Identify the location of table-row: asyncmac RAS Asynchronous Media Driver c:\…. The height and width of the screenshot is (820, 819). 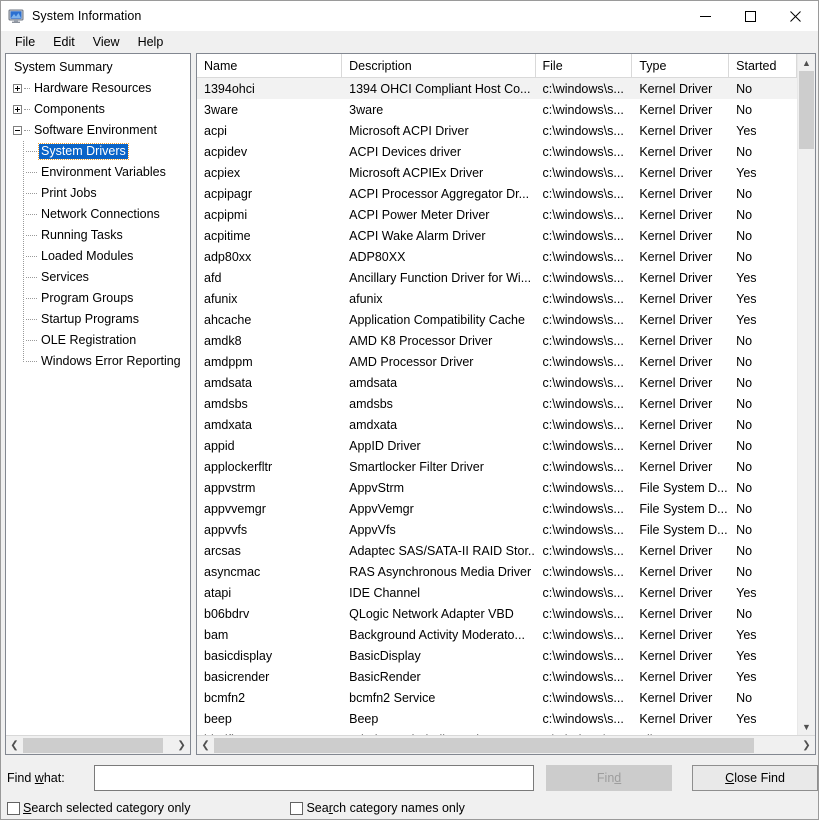
(497, 571).